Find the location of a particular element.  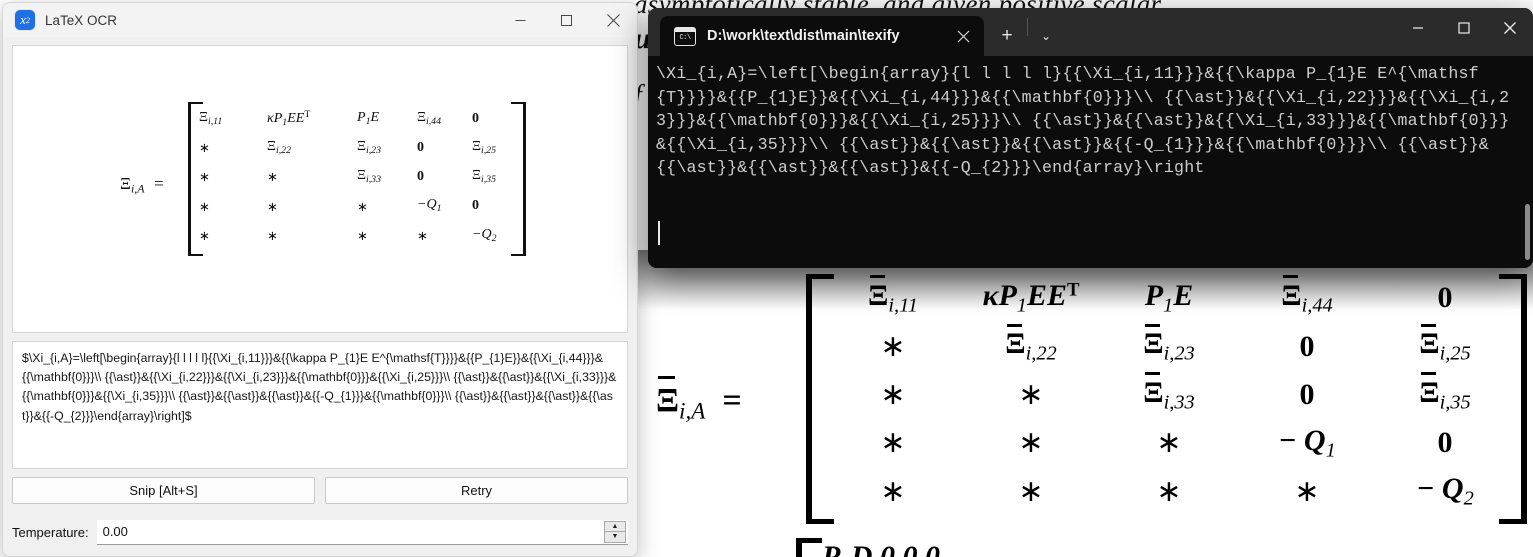

app-logo-icon: x2 is located at coordinates (25, 20).